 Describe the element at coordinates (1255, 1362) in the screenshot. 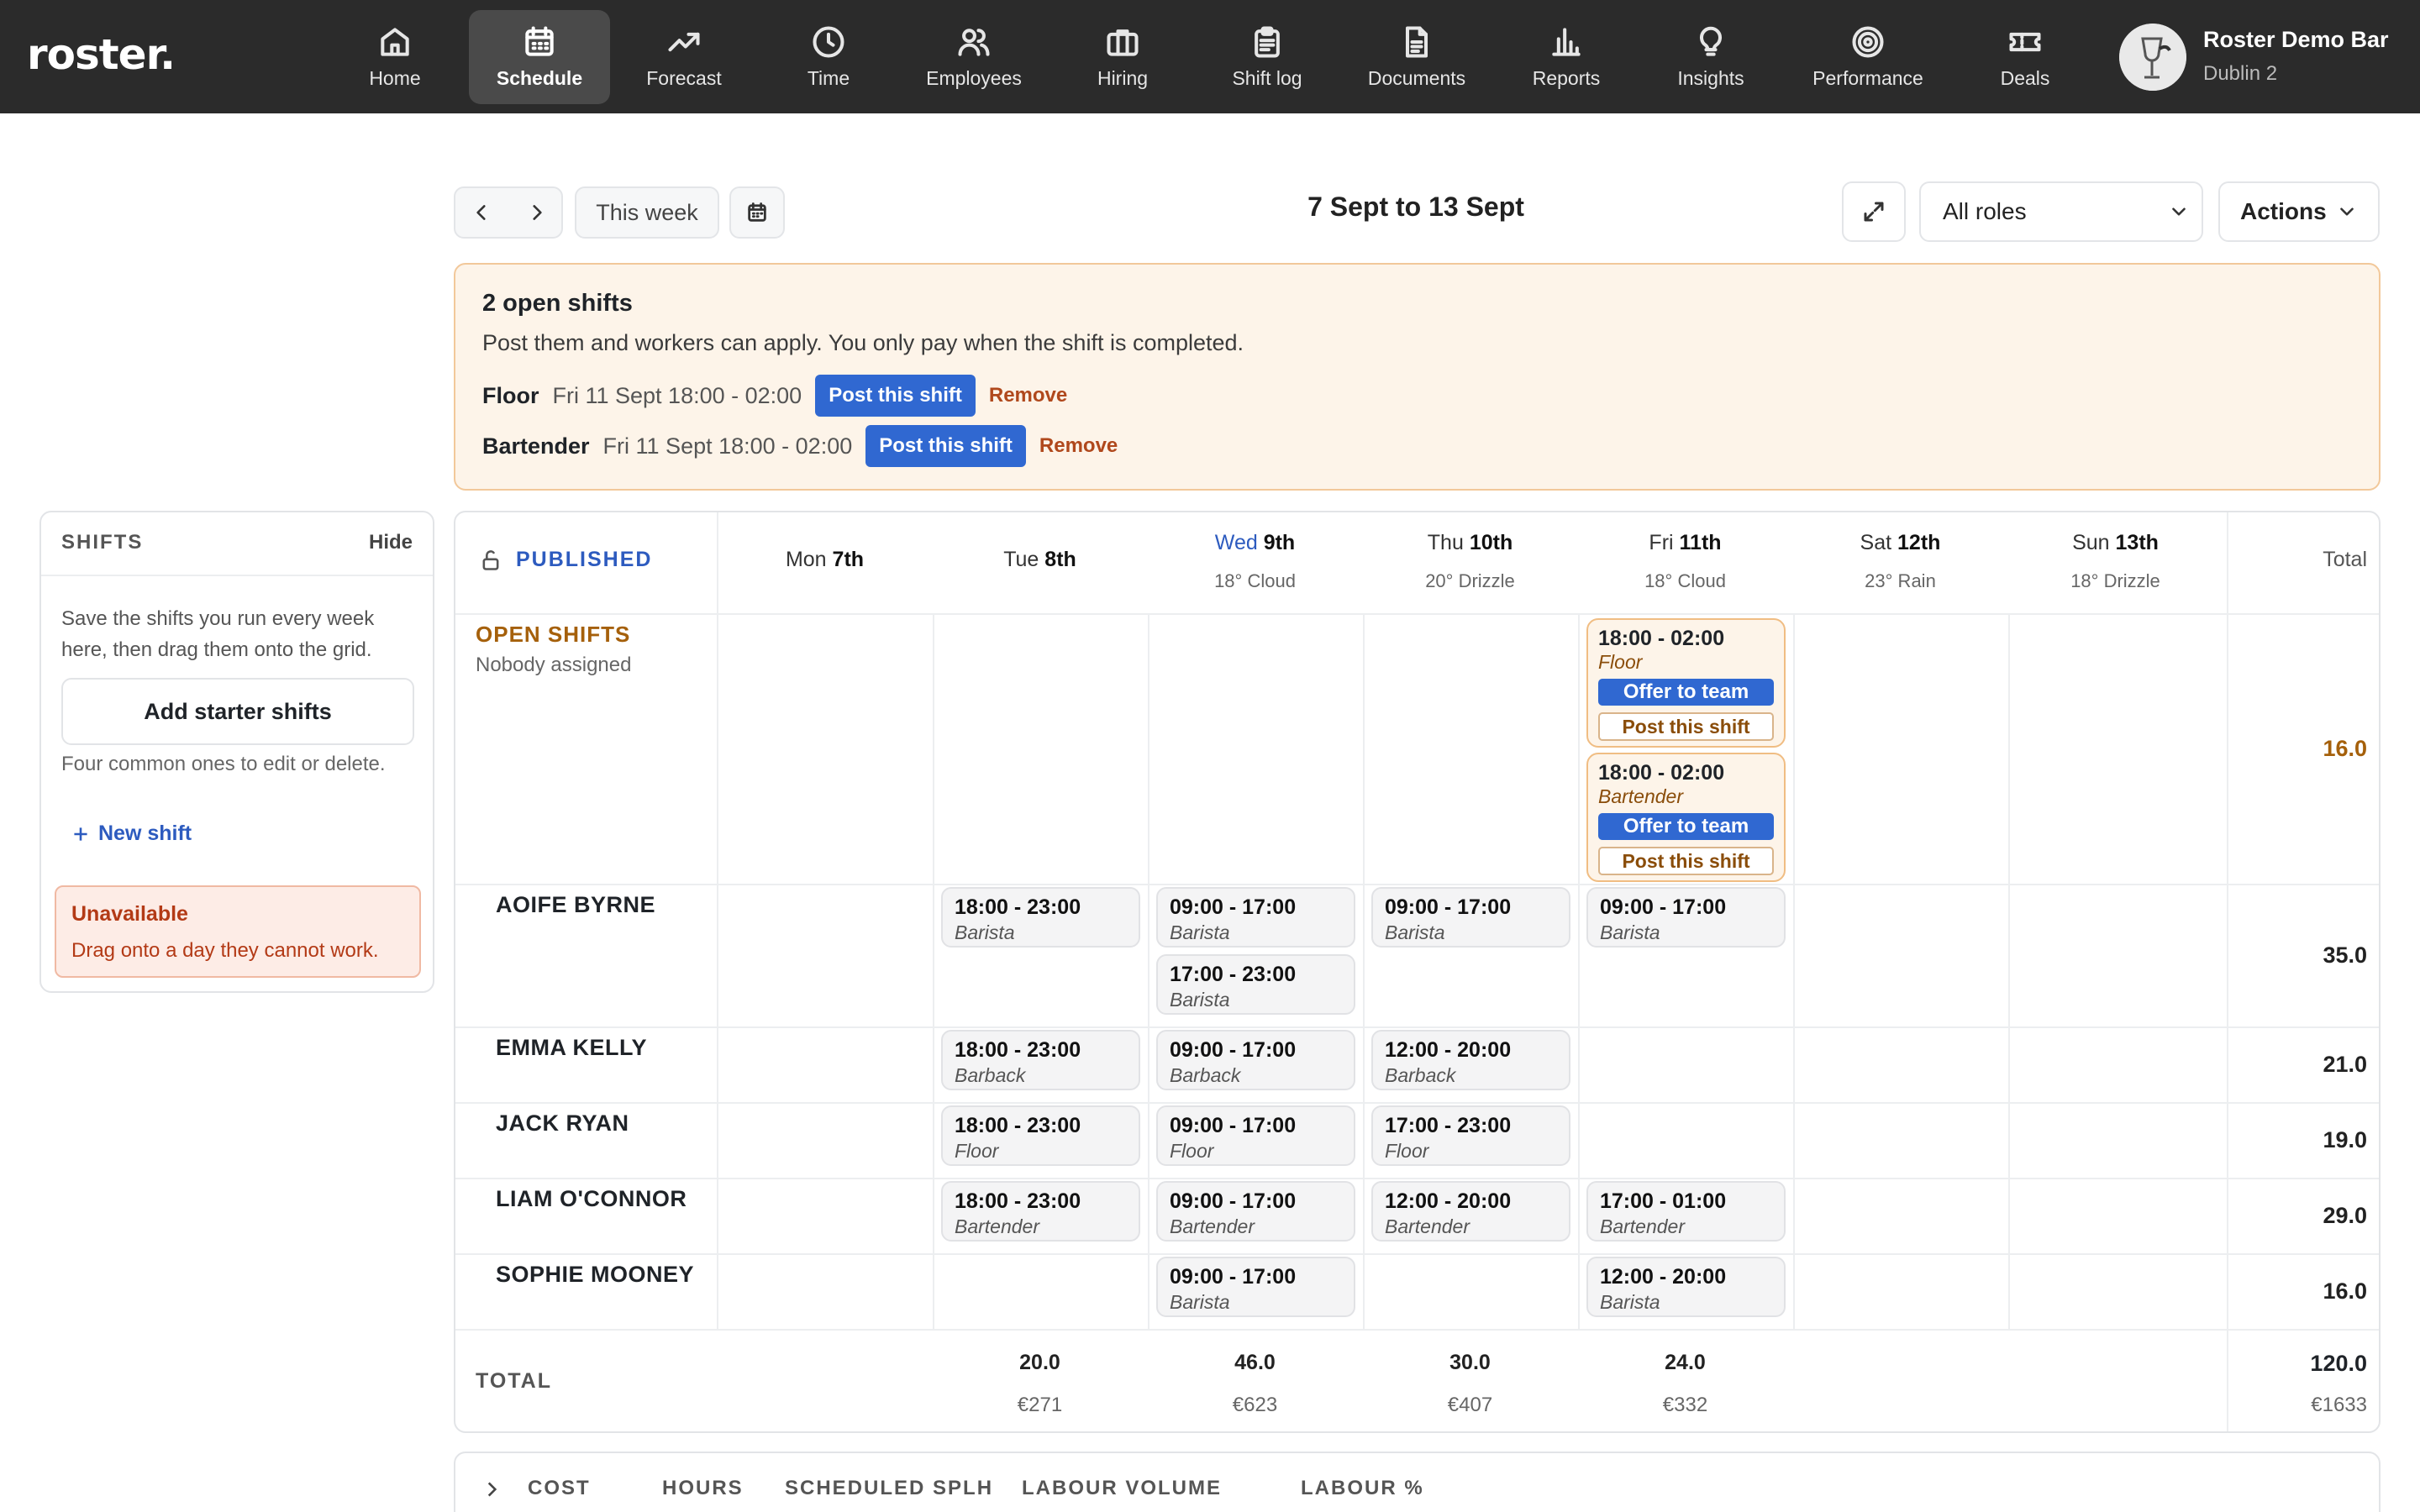

I see `day-total-hours: 46.0` at that location.